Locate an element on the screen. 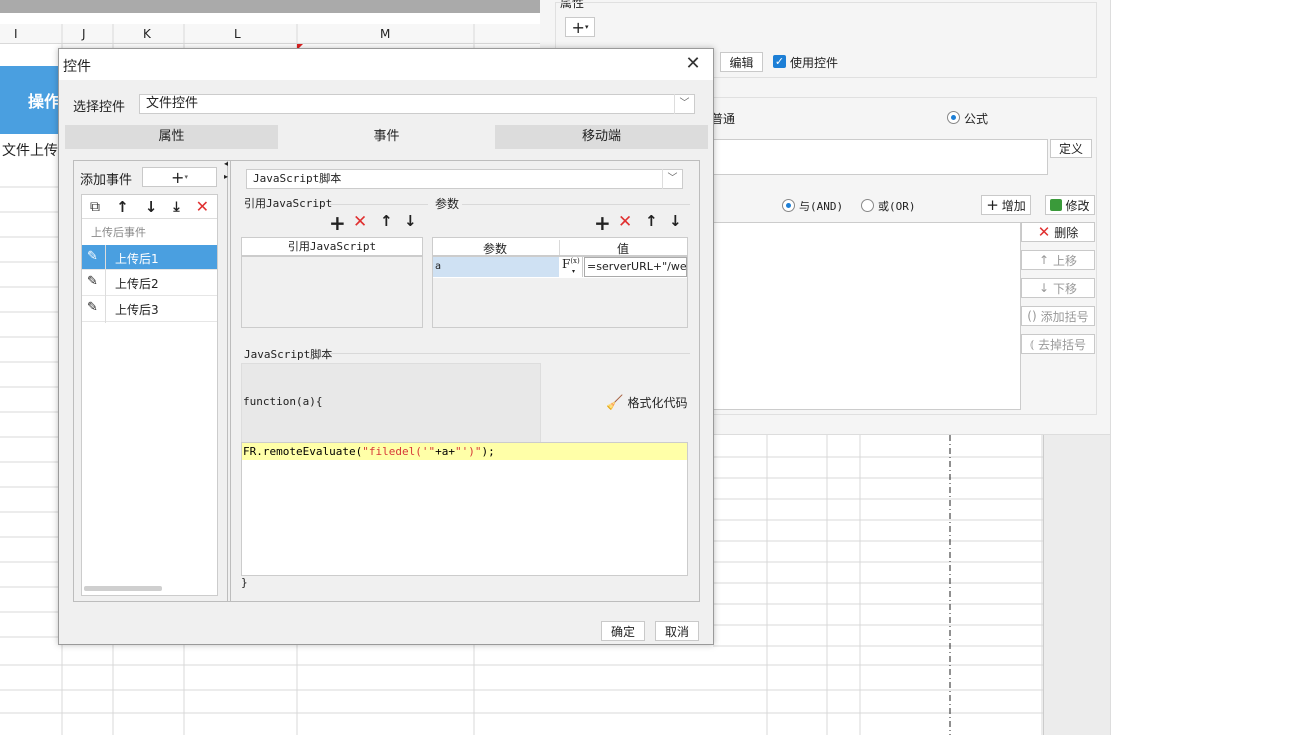 This screenshot has width=1303, height=735. tab-mobile: 移动端 is located at coordinates (601, 137).